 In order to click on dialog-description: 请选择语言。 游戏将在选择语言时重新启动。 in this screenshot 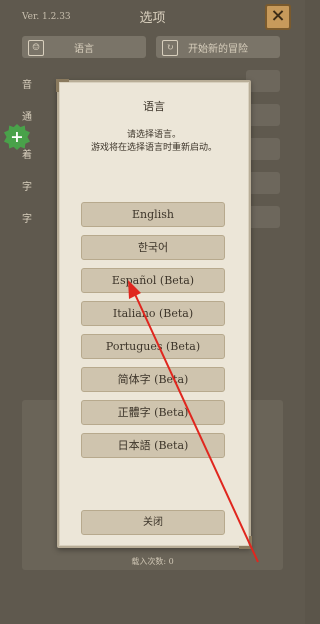, I will do `click(154, 142)`.